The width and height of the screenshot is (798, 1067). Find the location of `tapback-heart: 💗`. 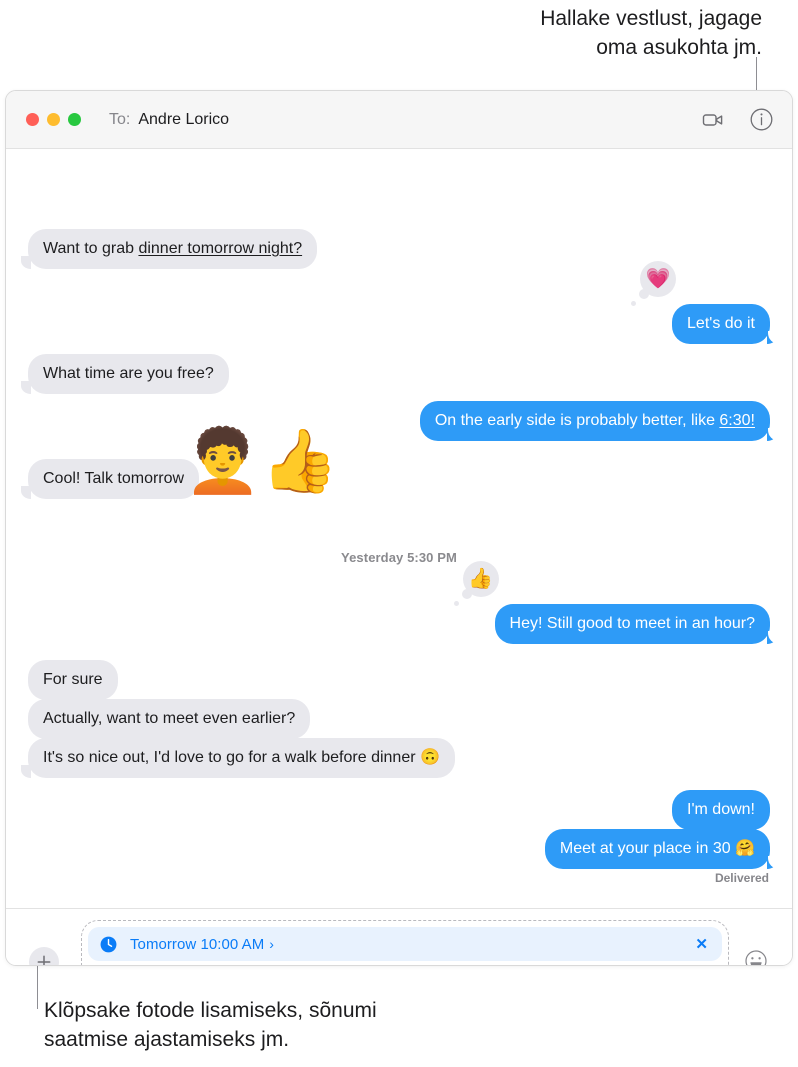

tapback-heart: 💗 is located at coordinates (654, 283).